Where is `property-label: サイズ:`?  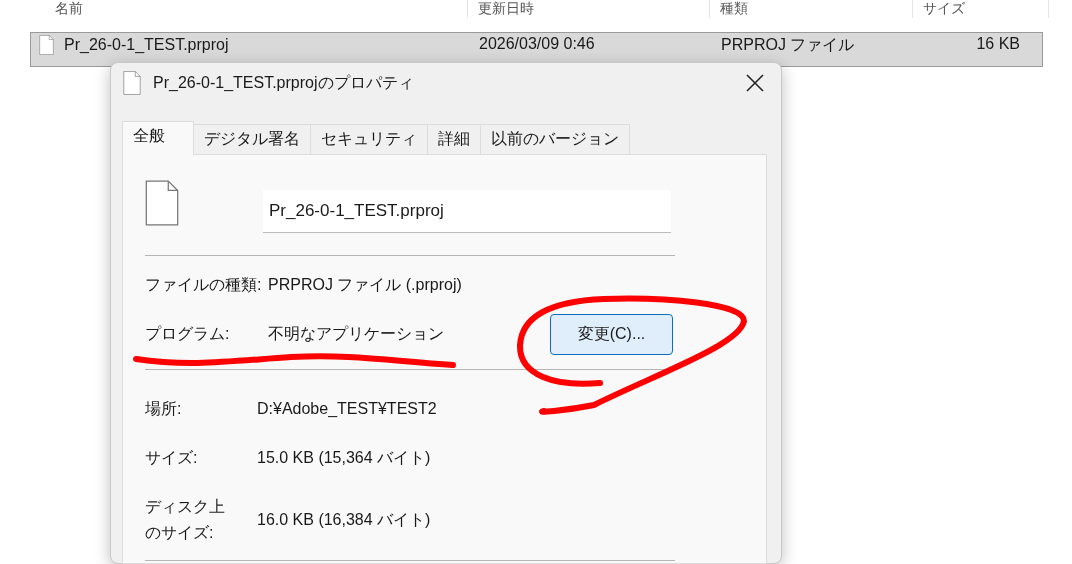
property-label: サイズ: is located at coordinates (172, 458).